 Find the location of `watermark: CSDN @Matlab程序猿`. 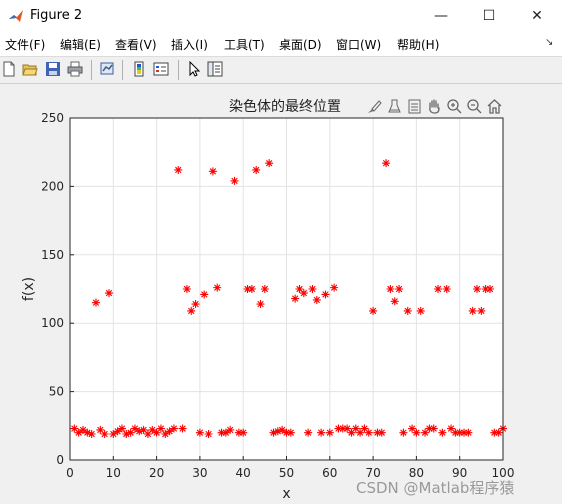

watermark: CSDN @Matlab程序猿 is located at coordinates (435, 488).